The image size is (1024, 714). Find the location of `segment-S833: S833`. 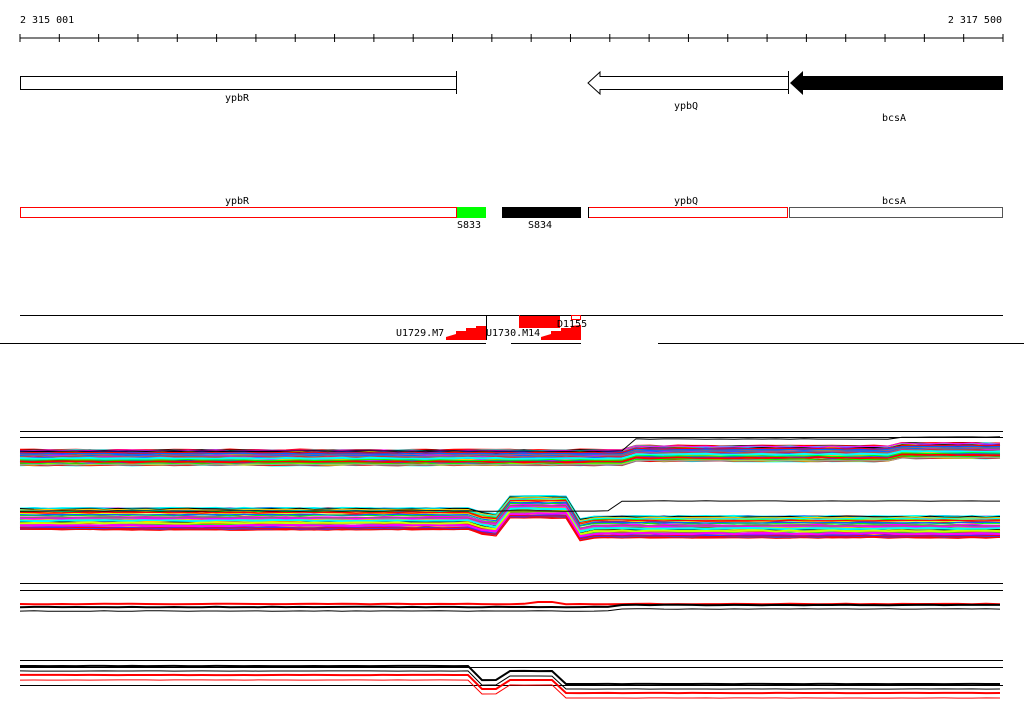

segment-S833: S833 is located at coordinates (471, 219).